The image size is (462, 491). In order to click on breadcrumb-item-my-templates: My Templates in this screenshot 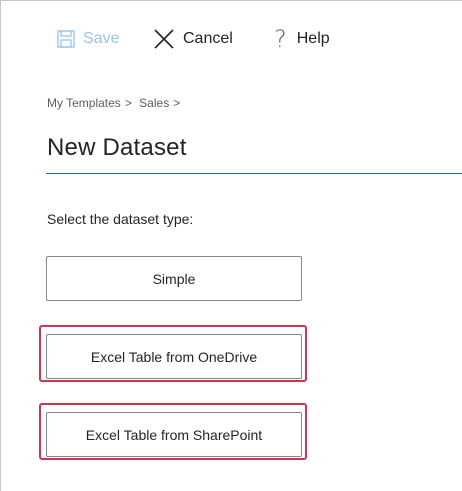, I will do `click(84, 103)`.